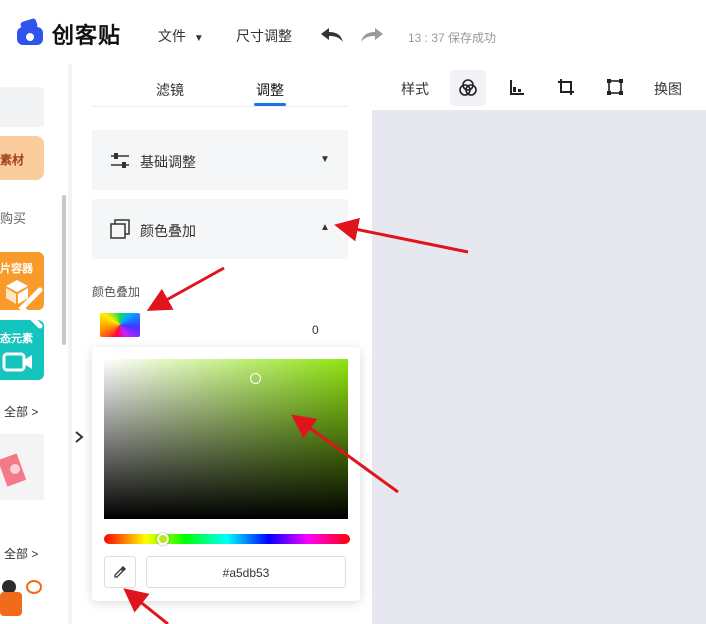 The height and width of the screenshot is (624, 706). What do you see at coordinates (120, 160) in the screenshot?
I see `sliders-icon` at bounding box center [120, 160].